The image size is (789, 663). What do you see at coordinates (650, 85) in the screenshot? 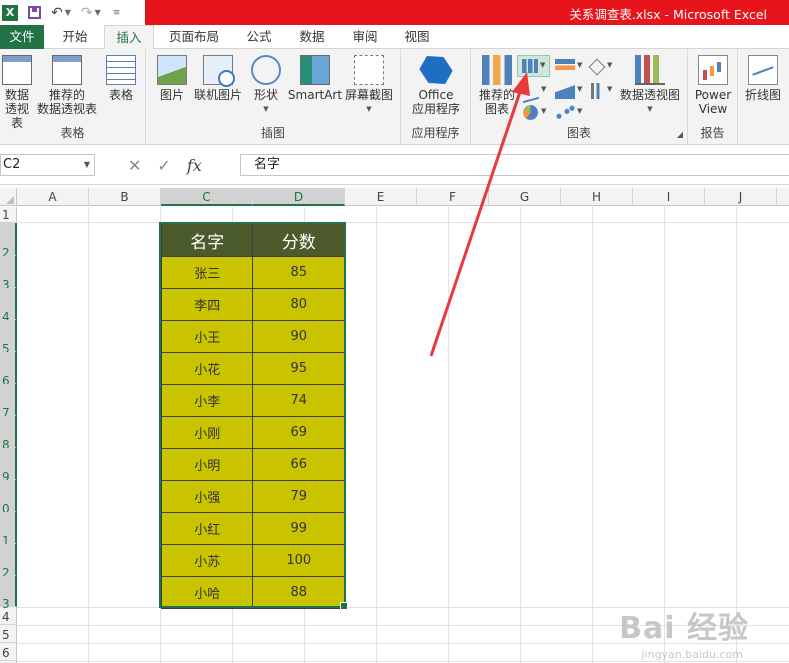
I see `pivot-chart-button: 数据透视图 ▼` at bounding box center [650, 85].